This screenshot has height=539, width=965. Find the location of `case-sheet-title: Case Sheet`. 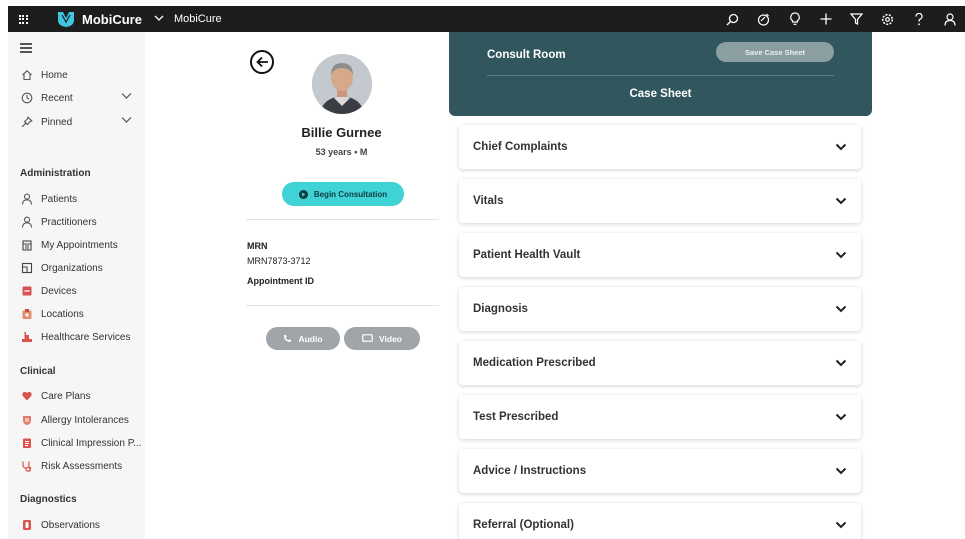

case-sheet-title: Case Sheet is located at coordinates (660, 94).